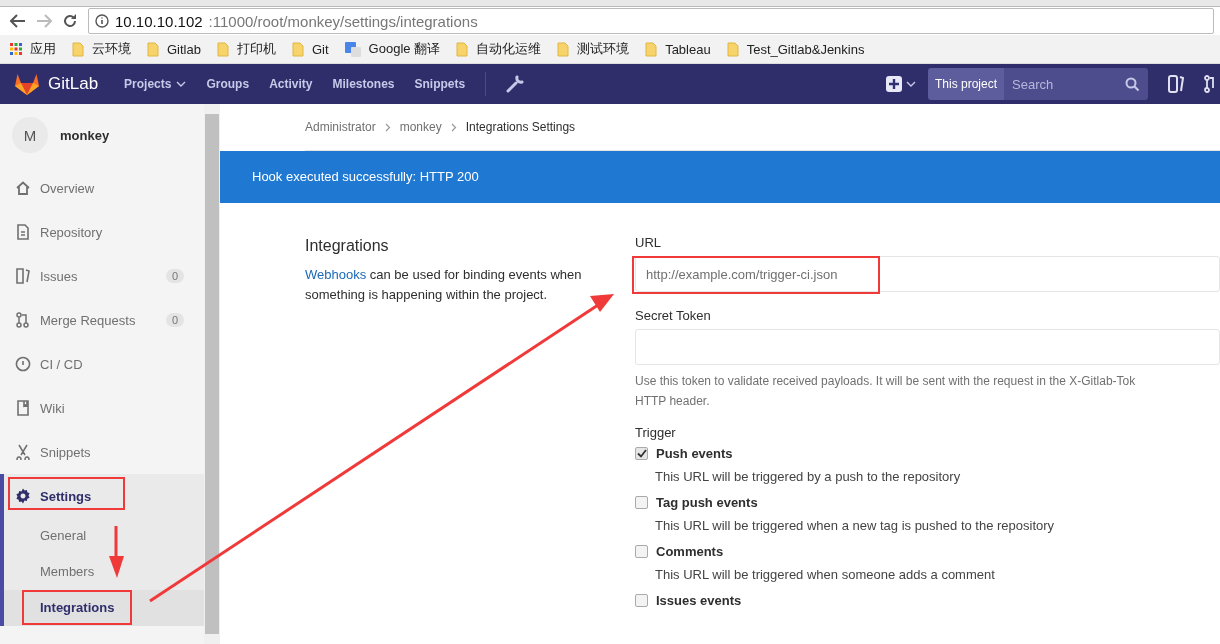 This screenshot has width=1220, height=644. Describe the element at coordinates (116, 552) in the screenshot. I see `annotation-arrow` at that location.